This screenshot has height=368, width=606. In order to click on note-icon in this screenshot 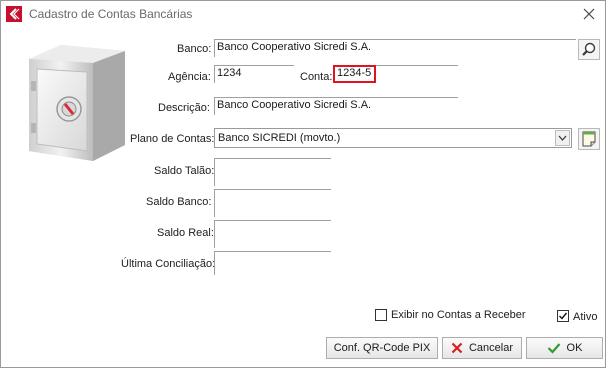, I will do `click(589, 139)`.